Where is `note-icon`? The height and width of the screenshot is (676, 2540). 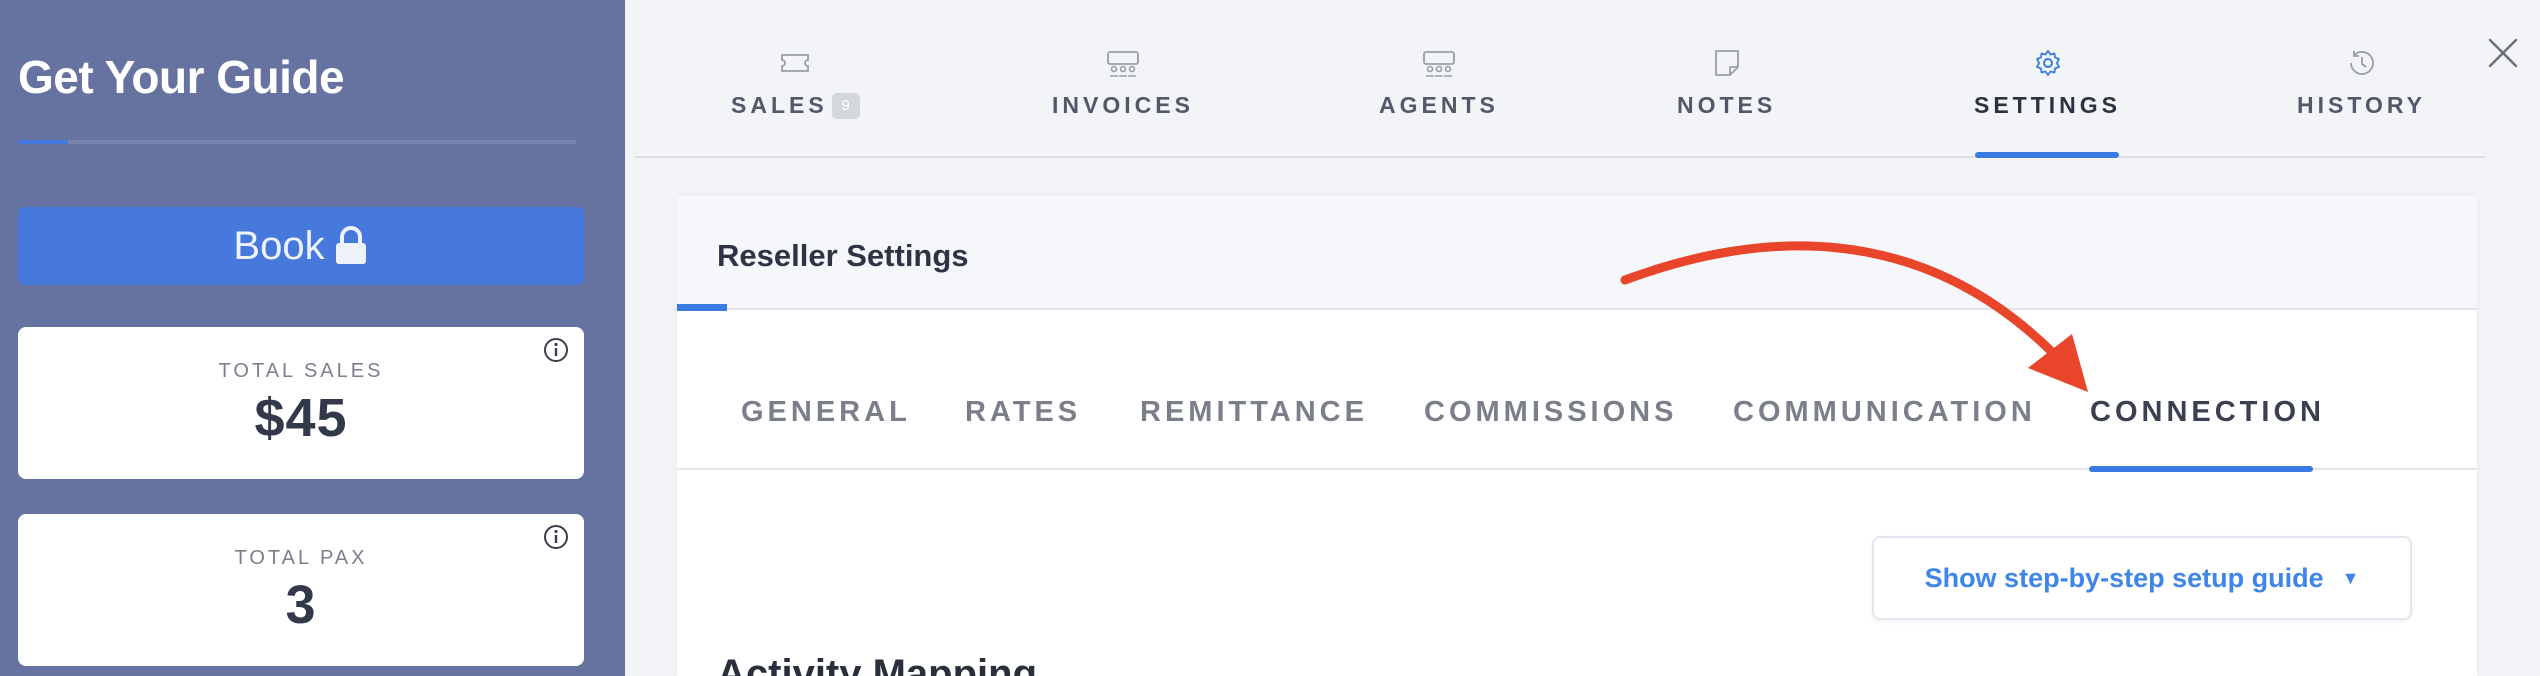
note-icon is located at coordinates (1727, 63).